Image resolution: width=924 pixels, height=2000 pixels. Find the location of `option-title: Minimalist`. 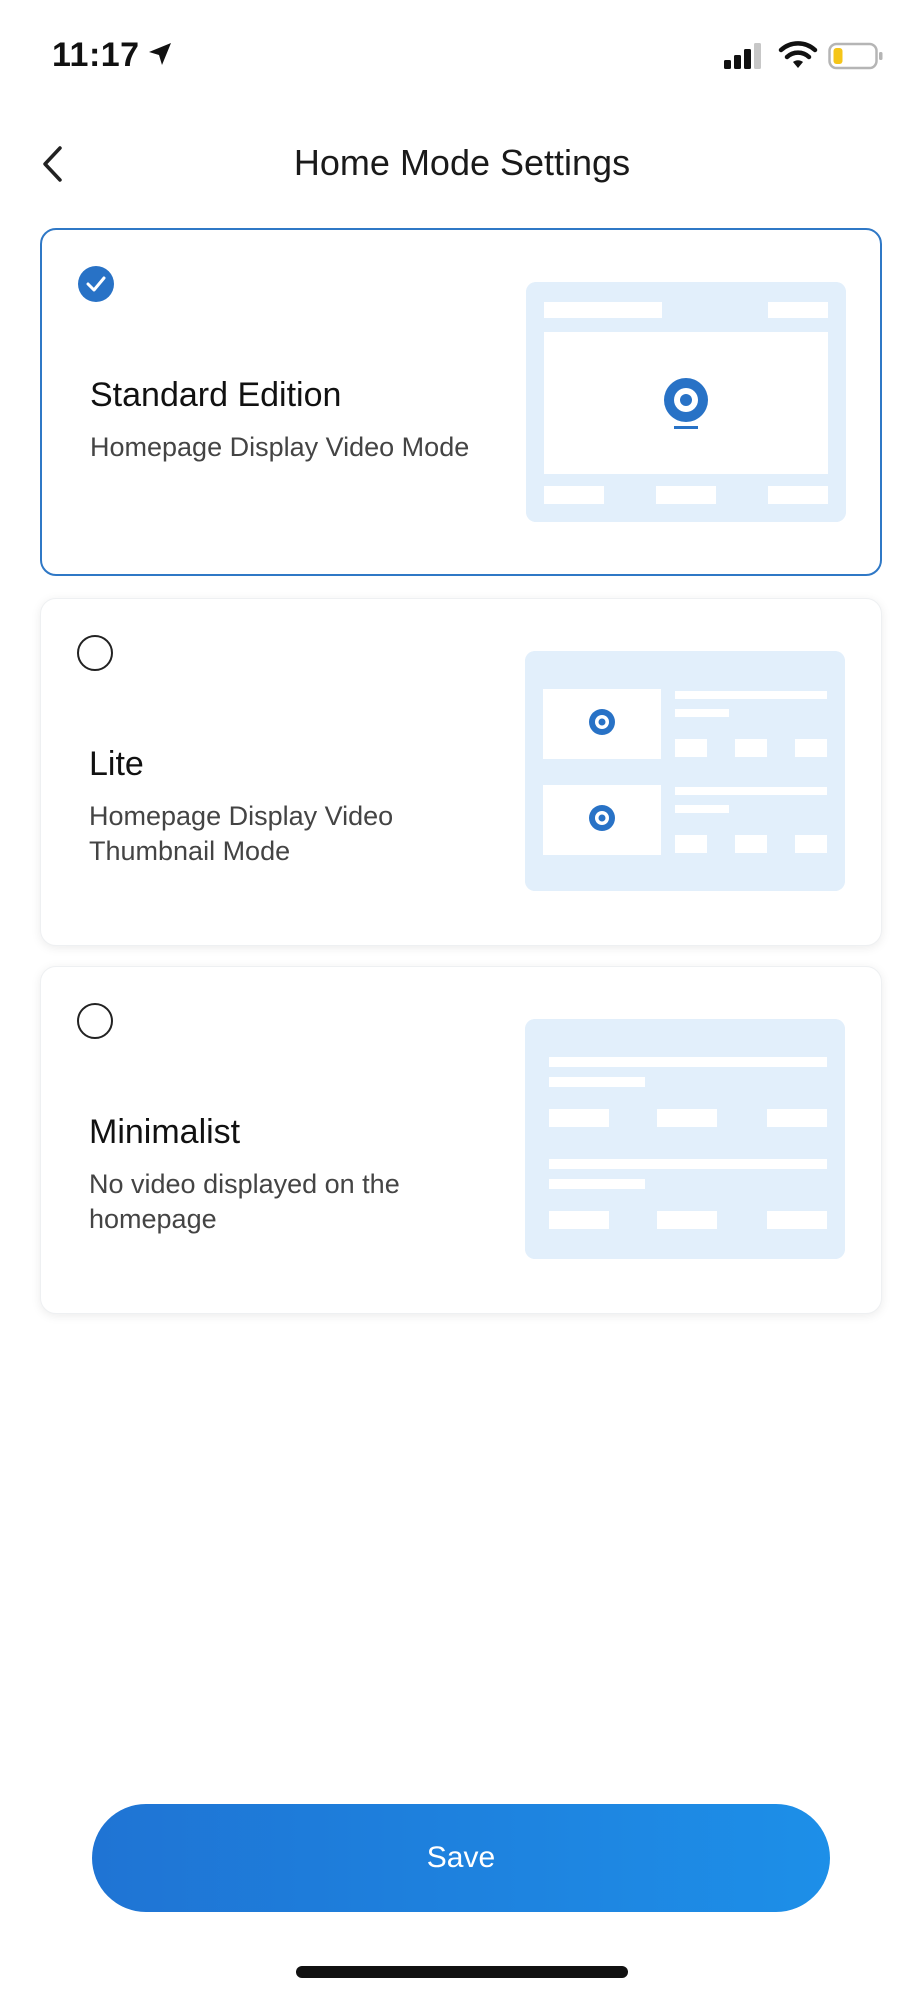

option-title: Minimalist is located at coordinates (165, 1132).